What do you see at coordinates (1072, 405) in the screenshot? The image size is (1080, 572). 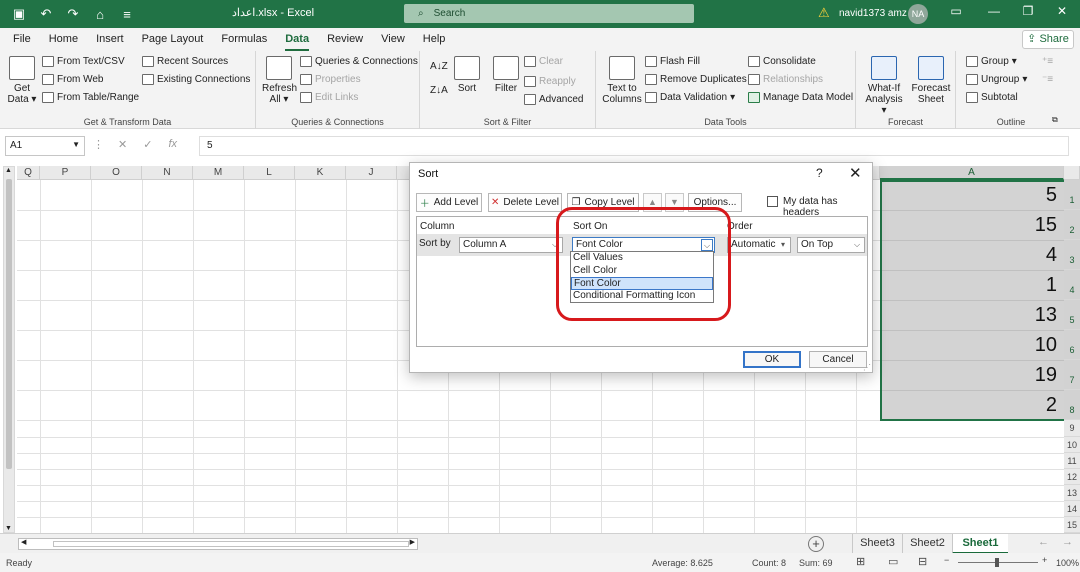 I see `row-header-8: 8` at bounding box center [1072, 405].